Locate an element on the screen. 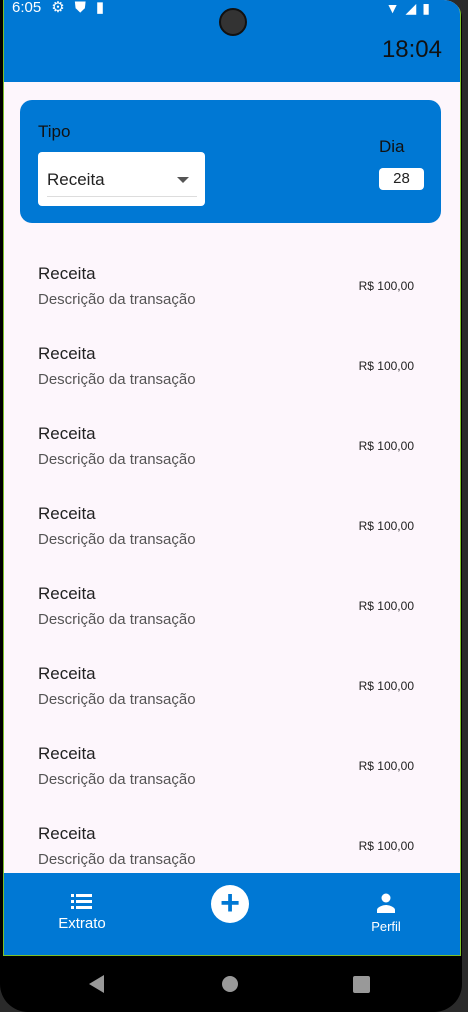 The width and height of the screenshot is (468, 1012). dia-label: Dia is located at coordinates (392, 146).